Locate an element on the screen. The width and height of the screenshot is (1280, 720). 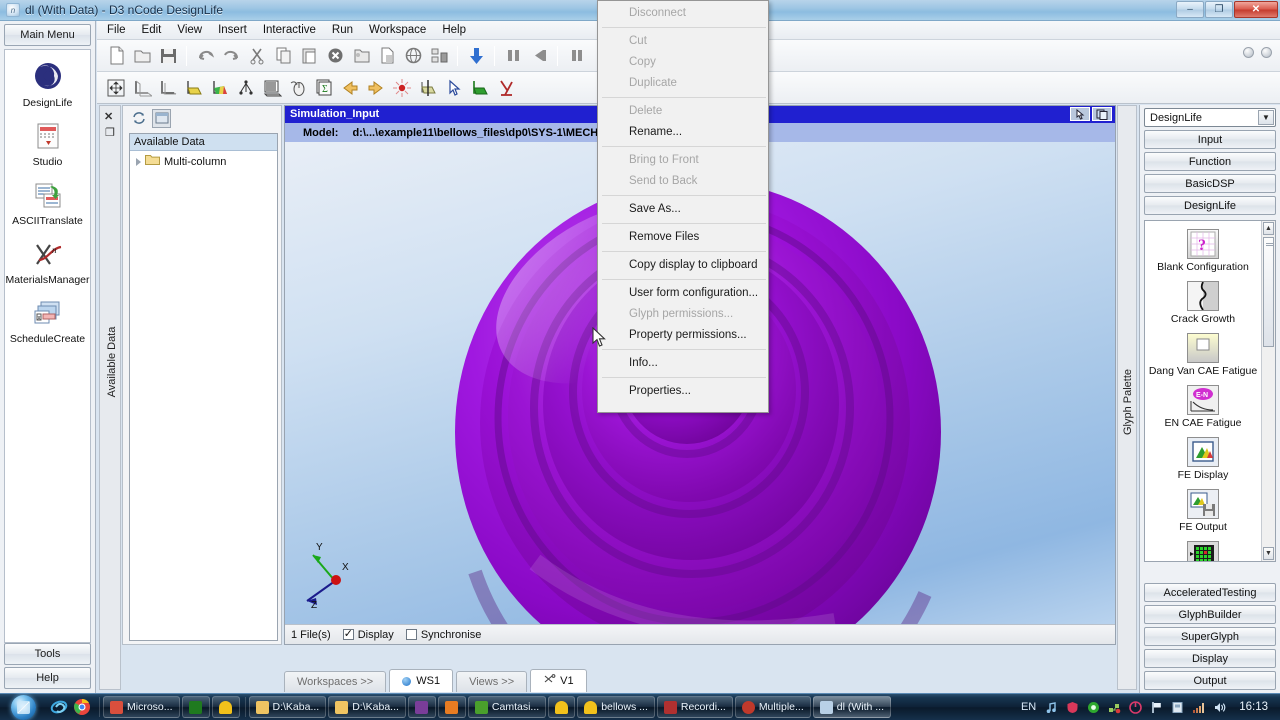
pause-icon is located at coordinates (576, 56).